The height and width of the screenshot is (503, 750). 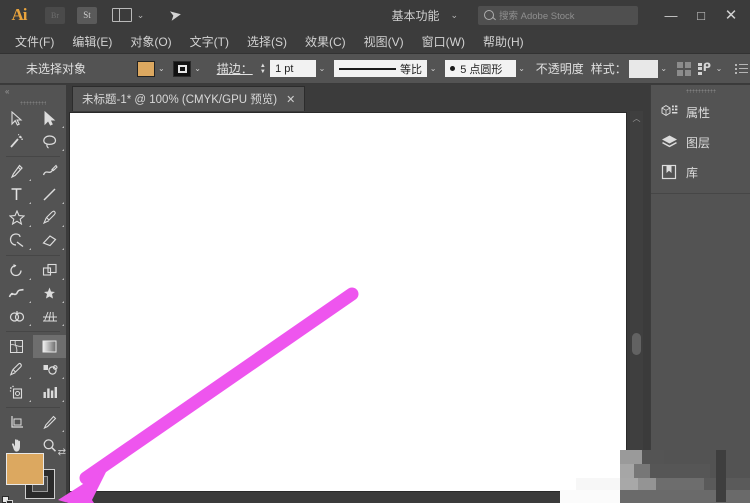 What do you see at coordinates (358, 98) in the screenshot?
I see `document-tab-strip: 未标题-1* @ 100% (CMYK/GPU 预览) ✕` at bounding box center [358, 98].